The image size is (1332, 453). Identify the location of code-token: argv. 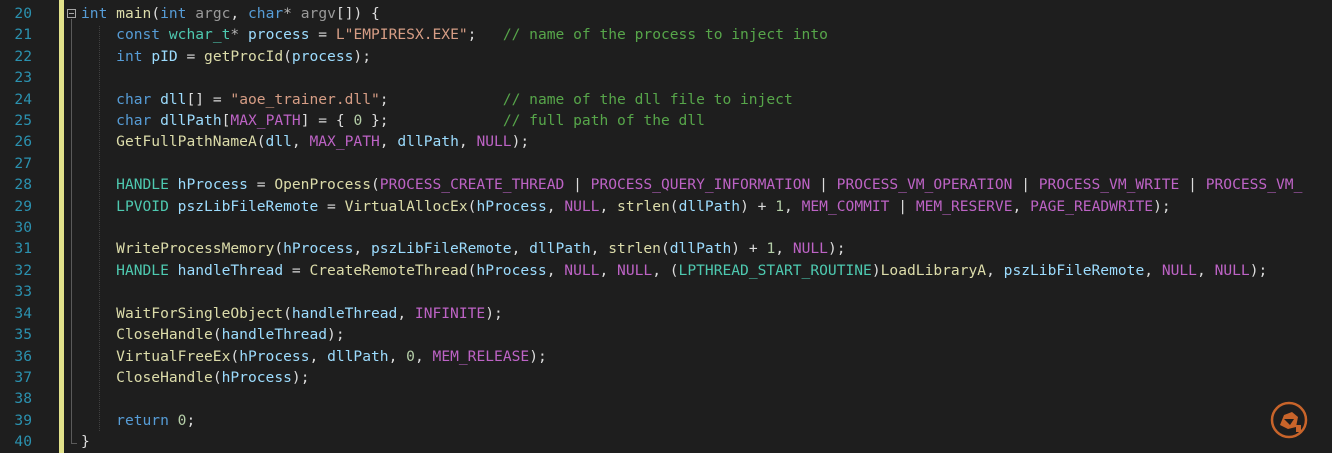
(318, 13).